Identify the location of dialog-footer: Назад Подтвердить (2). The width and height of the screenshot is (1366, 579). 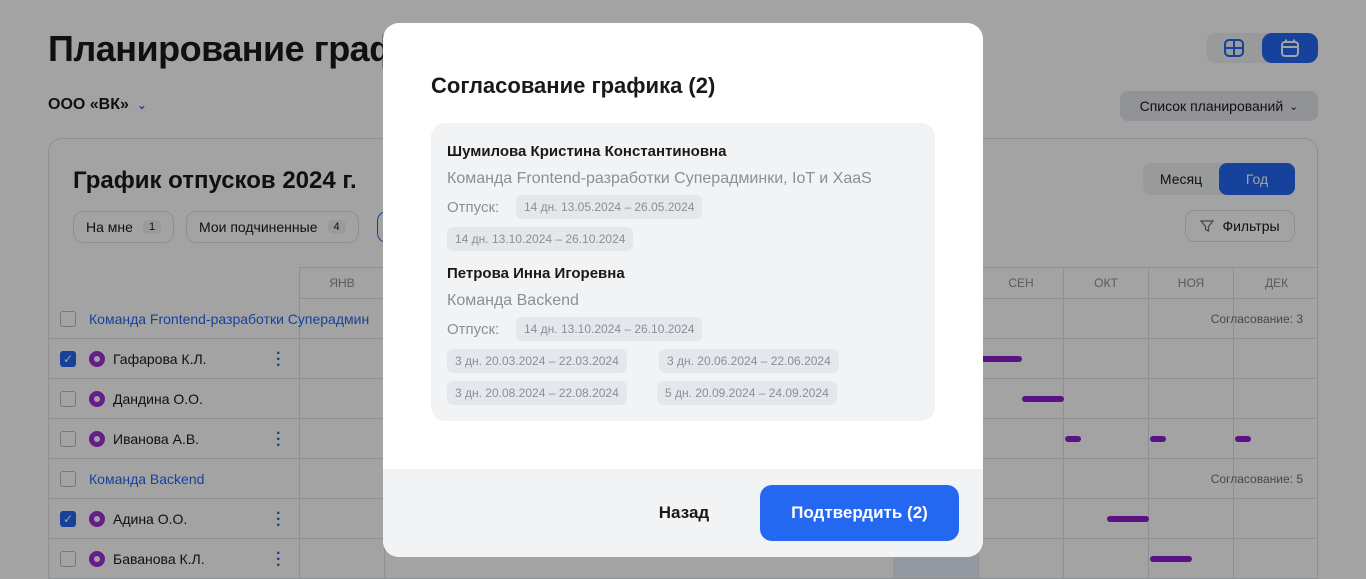
(683, 513).